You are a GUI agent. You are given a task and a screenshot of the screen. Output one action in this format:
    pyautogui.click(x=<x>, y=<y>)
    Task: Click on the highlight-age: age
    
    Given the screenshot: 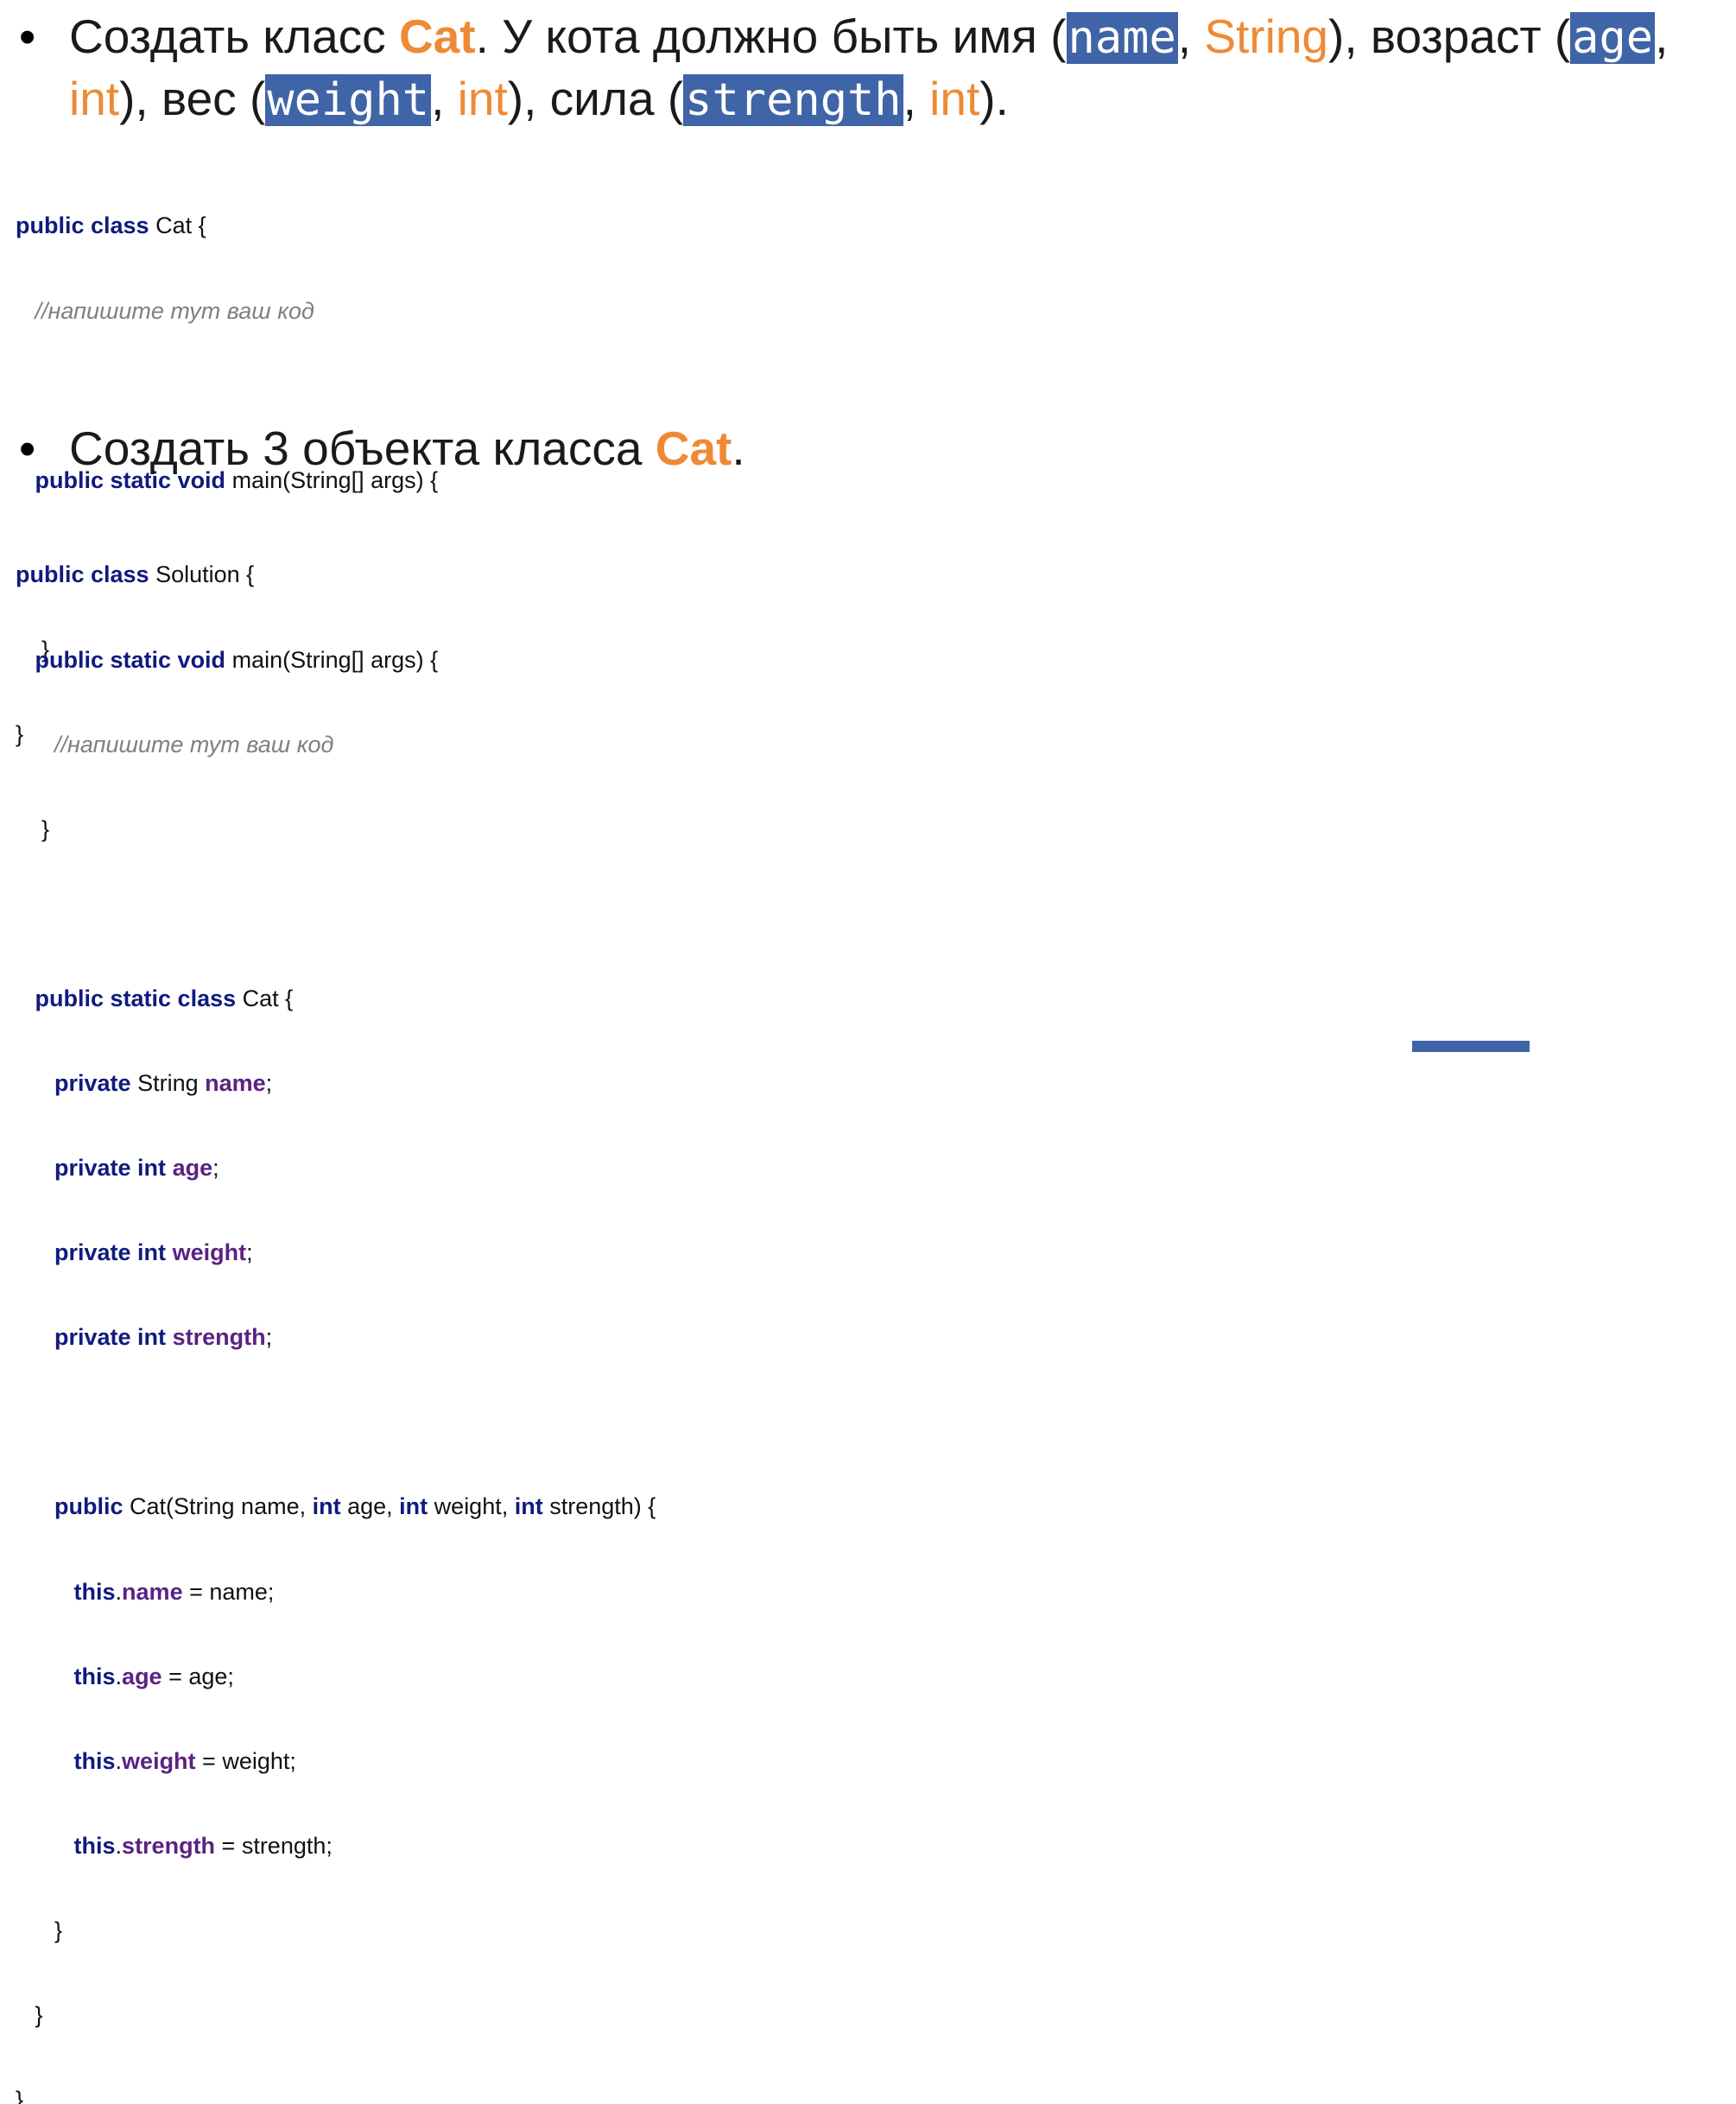 What is the action you would take?
    pyautogui.click(x=1613, y=38)
    